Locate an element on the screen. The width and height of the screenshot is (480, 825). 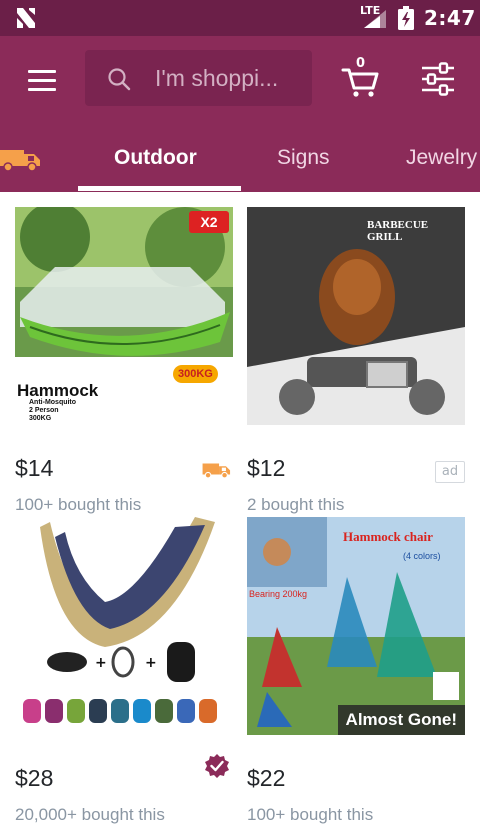
image-brand-text: Hammock is located at coordinates (58, 391).